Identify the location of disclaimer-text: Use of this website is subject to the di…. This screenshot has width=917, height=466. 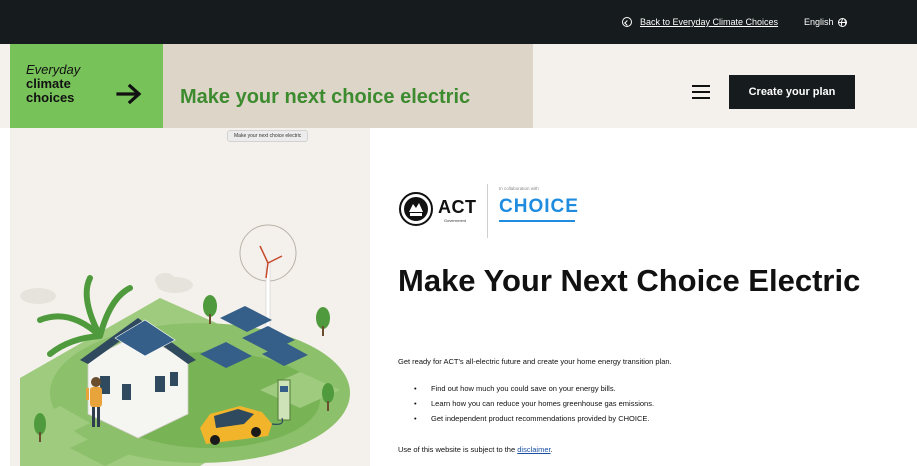
(475, 449).